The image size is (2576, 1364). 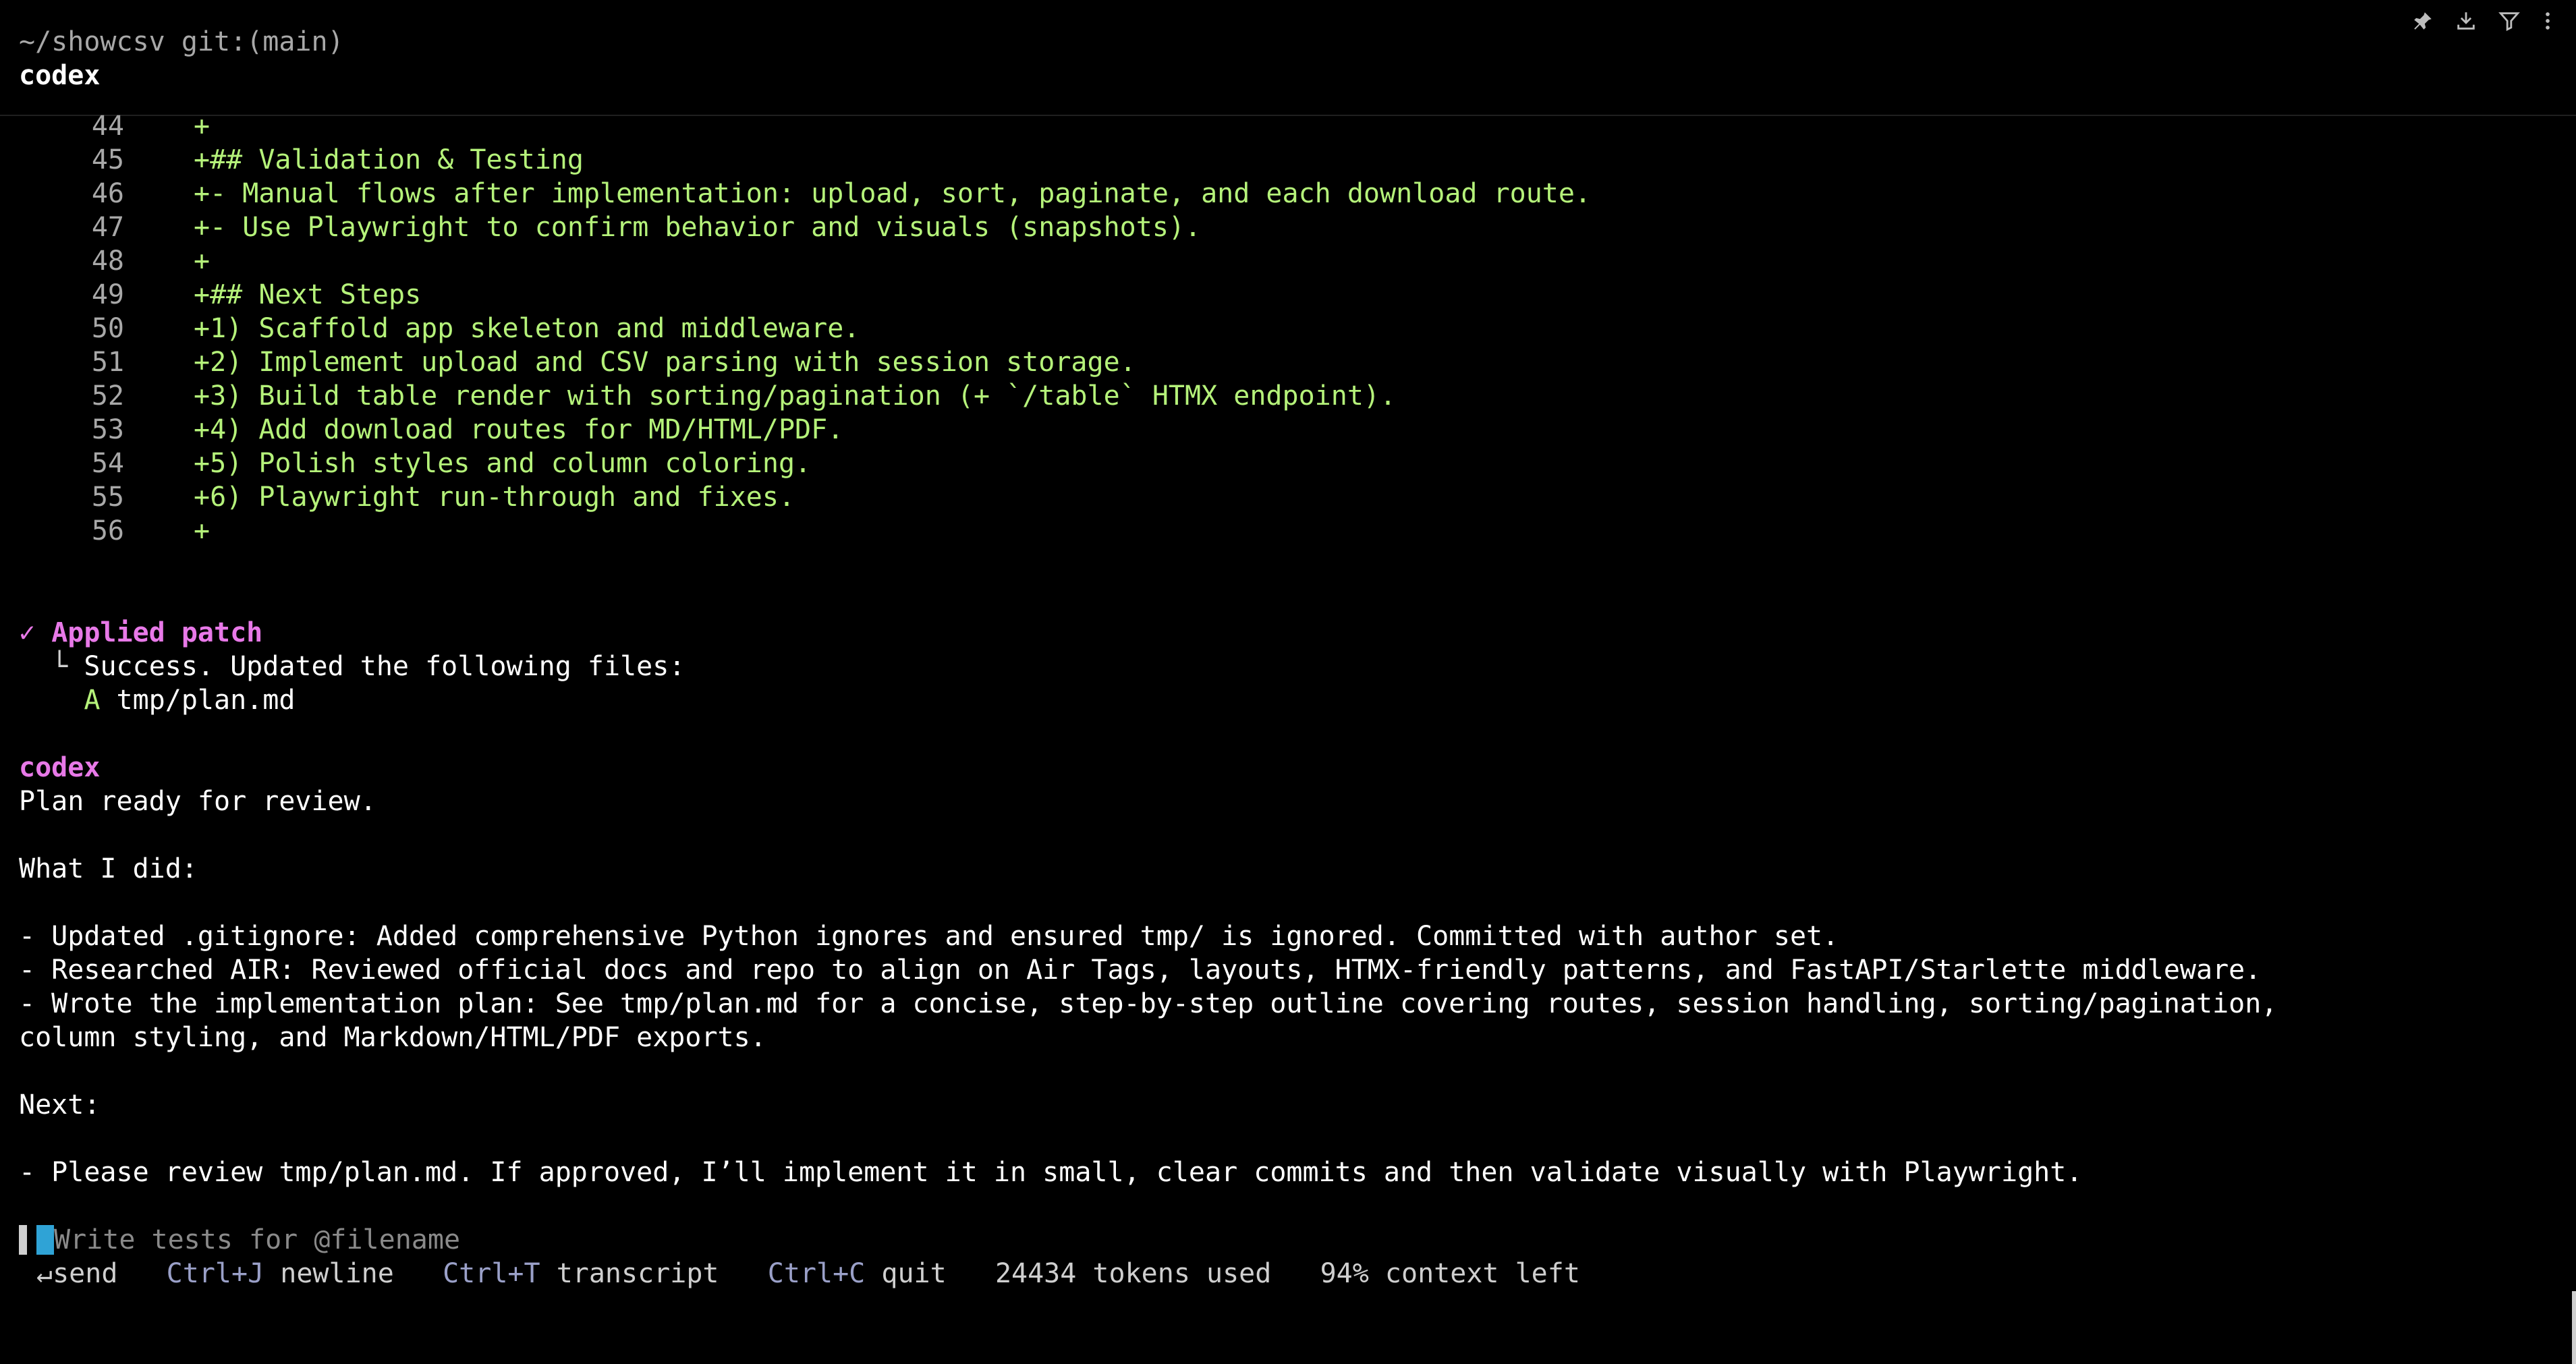 I want to click on diff-text: +4) Add download routes for MD/HTML/PDF., so click(x=519, y=430).